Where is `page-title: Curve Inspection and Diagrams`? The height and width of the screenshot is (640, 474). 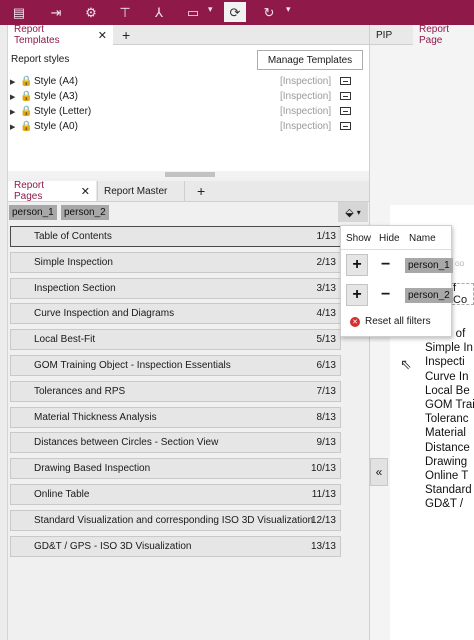
page-title: Curve Inspection and Diagrams is located at coordinates (104, 314).